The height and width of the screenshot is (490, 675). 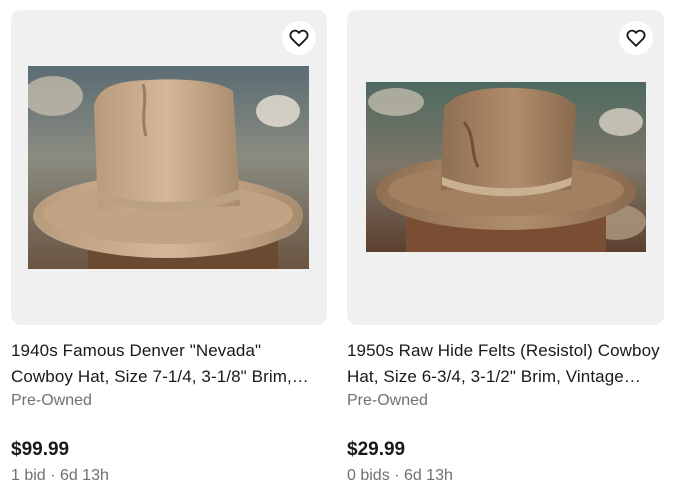 What do you see at coordinates (28, 475) in the screenshot?
I see `bid-count: 1 bid` at bounding box center [28, 475].